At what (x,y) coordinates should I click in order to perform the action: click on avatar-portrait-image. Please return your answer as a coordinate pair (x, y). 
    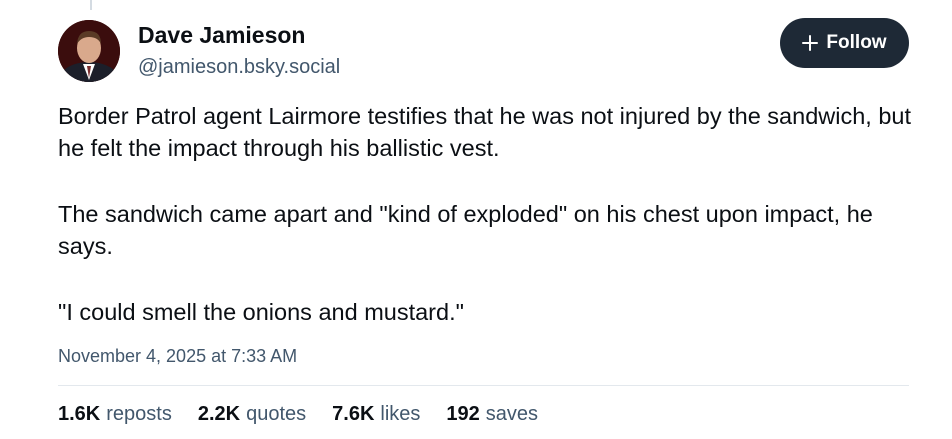
    Looking at the image, I should click on (89, 51).